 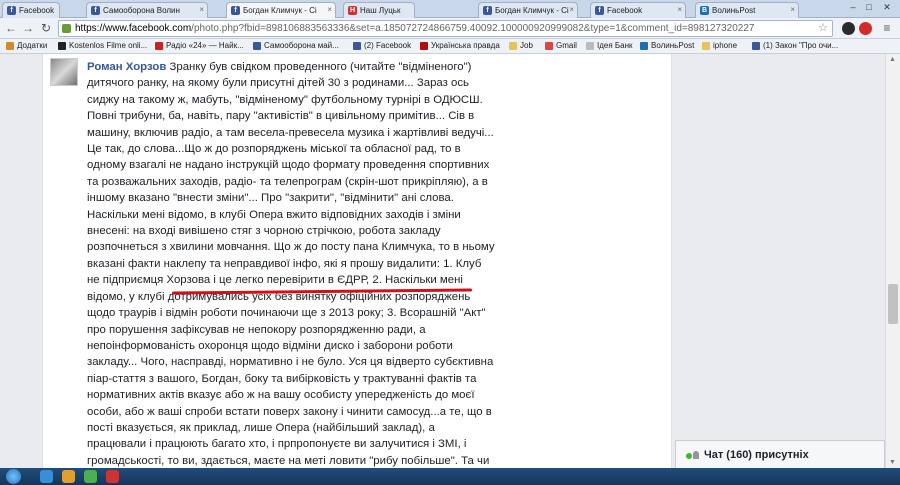 What do you see at coordinates (638, 10) in the screenshot?
I see `tab-facebook-2: f Facebook ×` at bounding box center [638, 10].